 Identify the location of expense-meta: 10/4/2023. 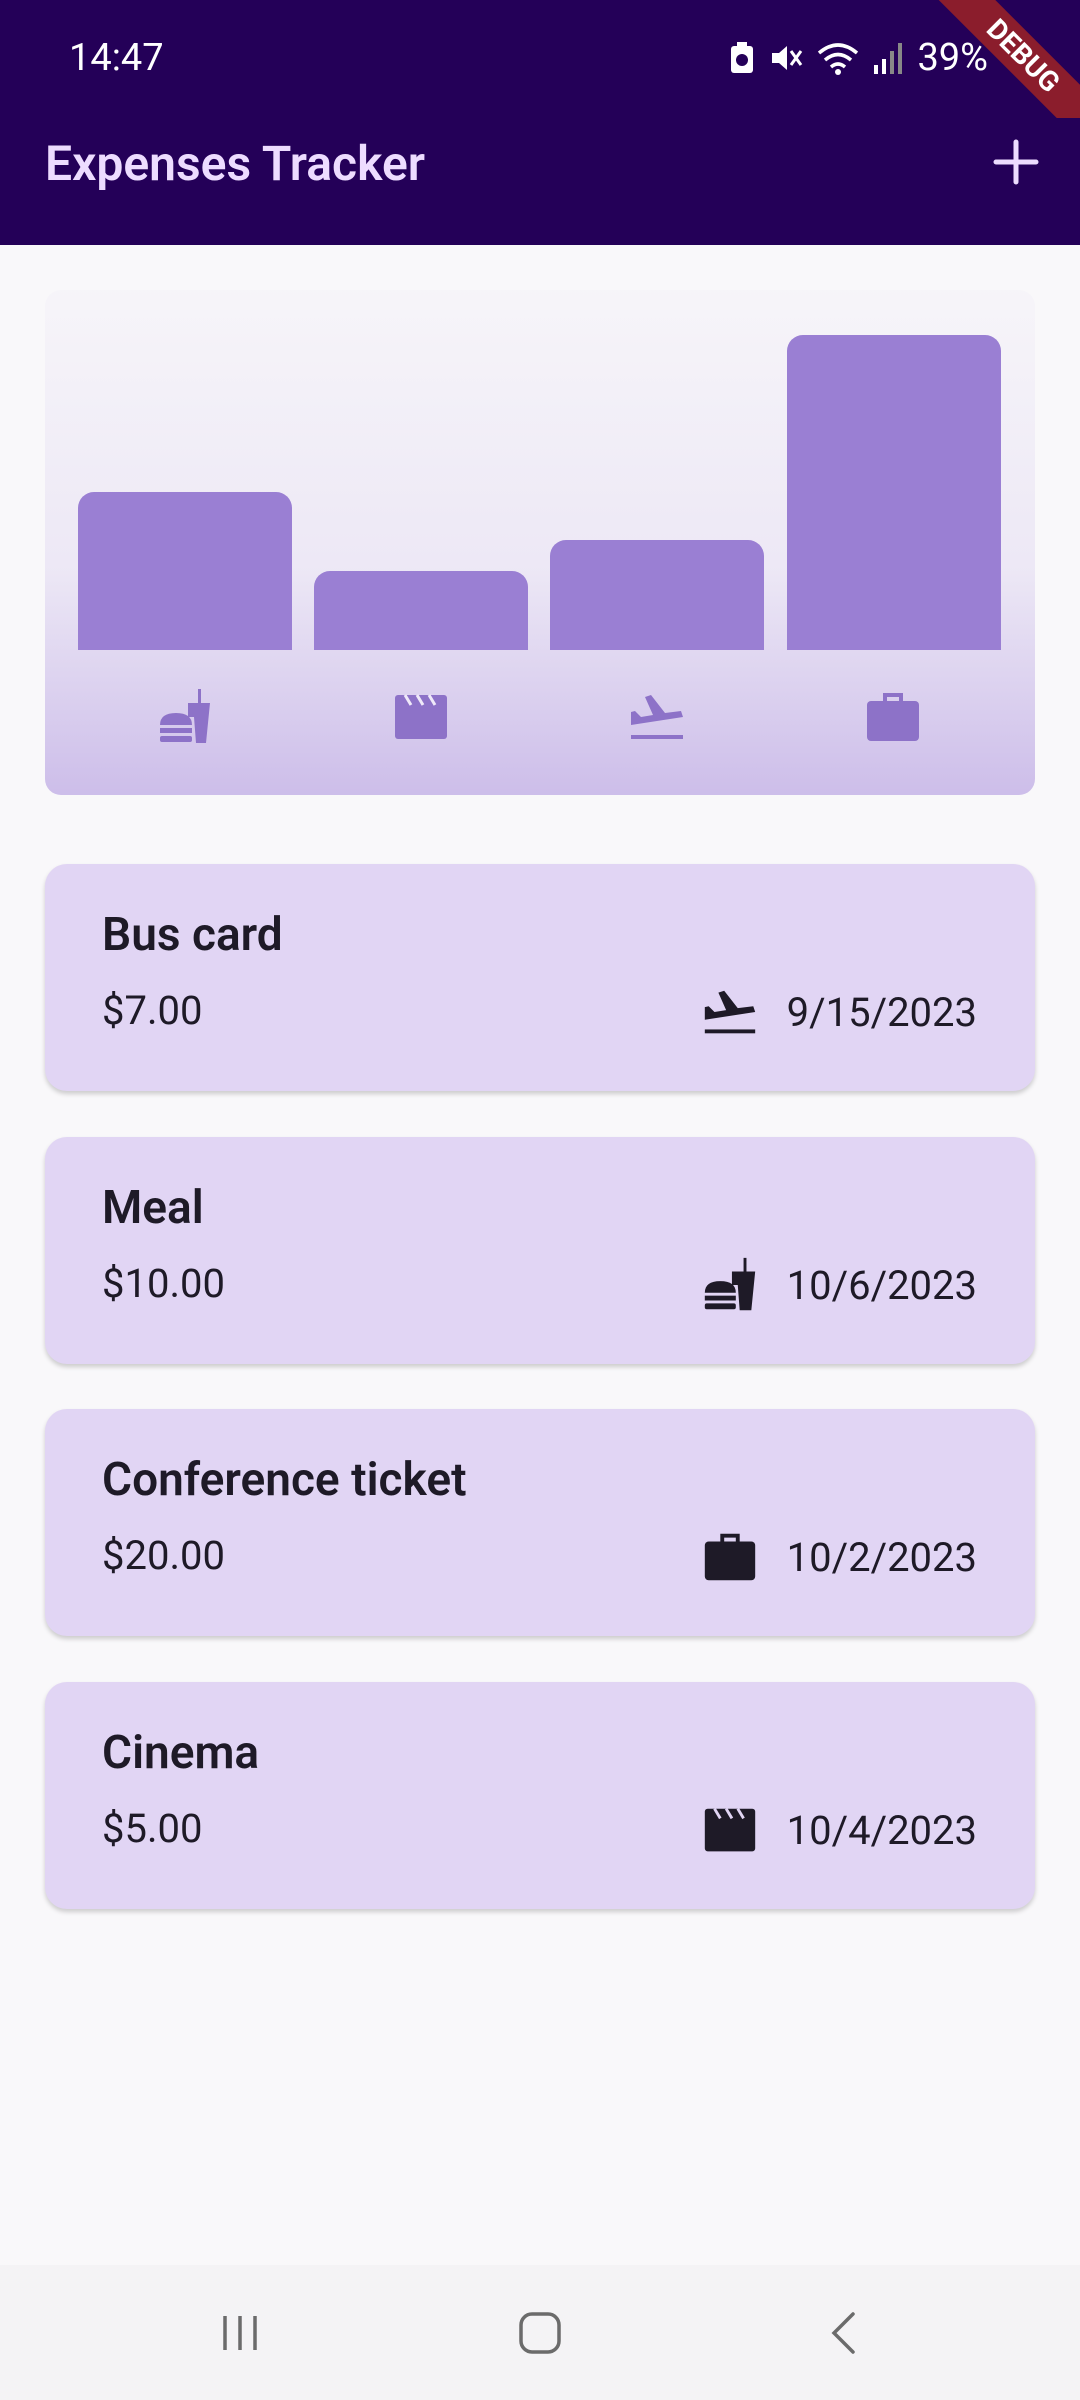
(838, 1830).